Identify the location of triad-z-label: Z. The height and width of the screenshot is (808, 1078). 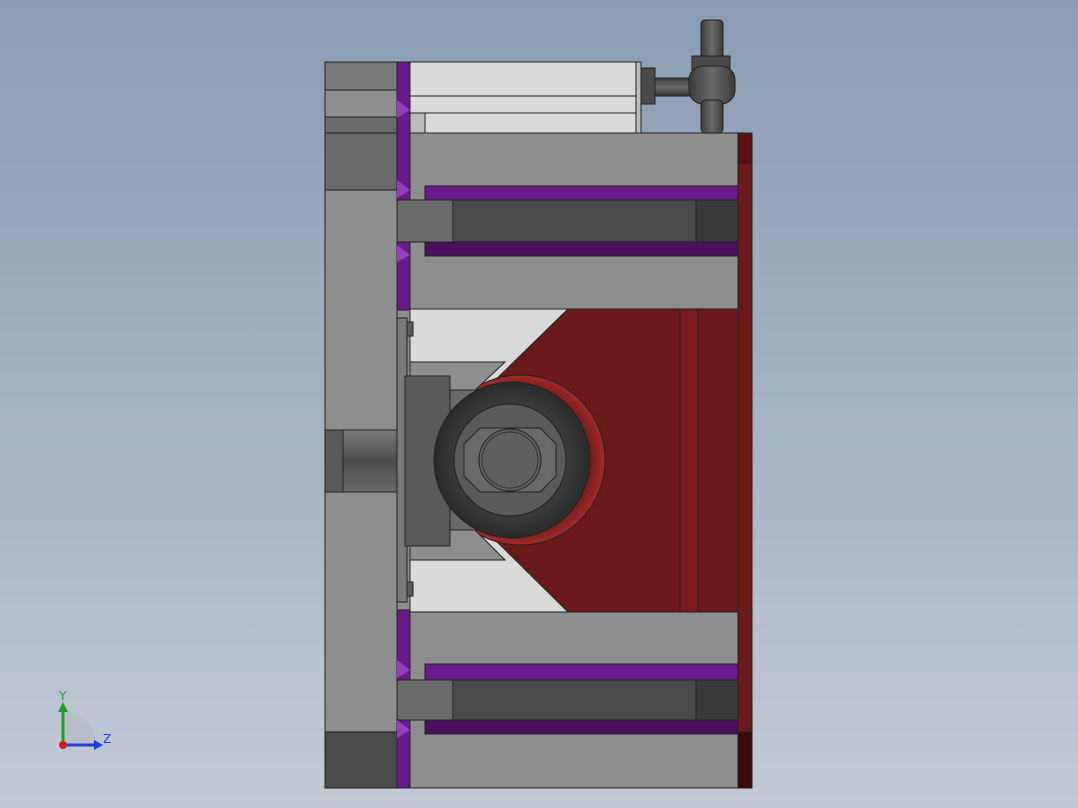
(107, 739).